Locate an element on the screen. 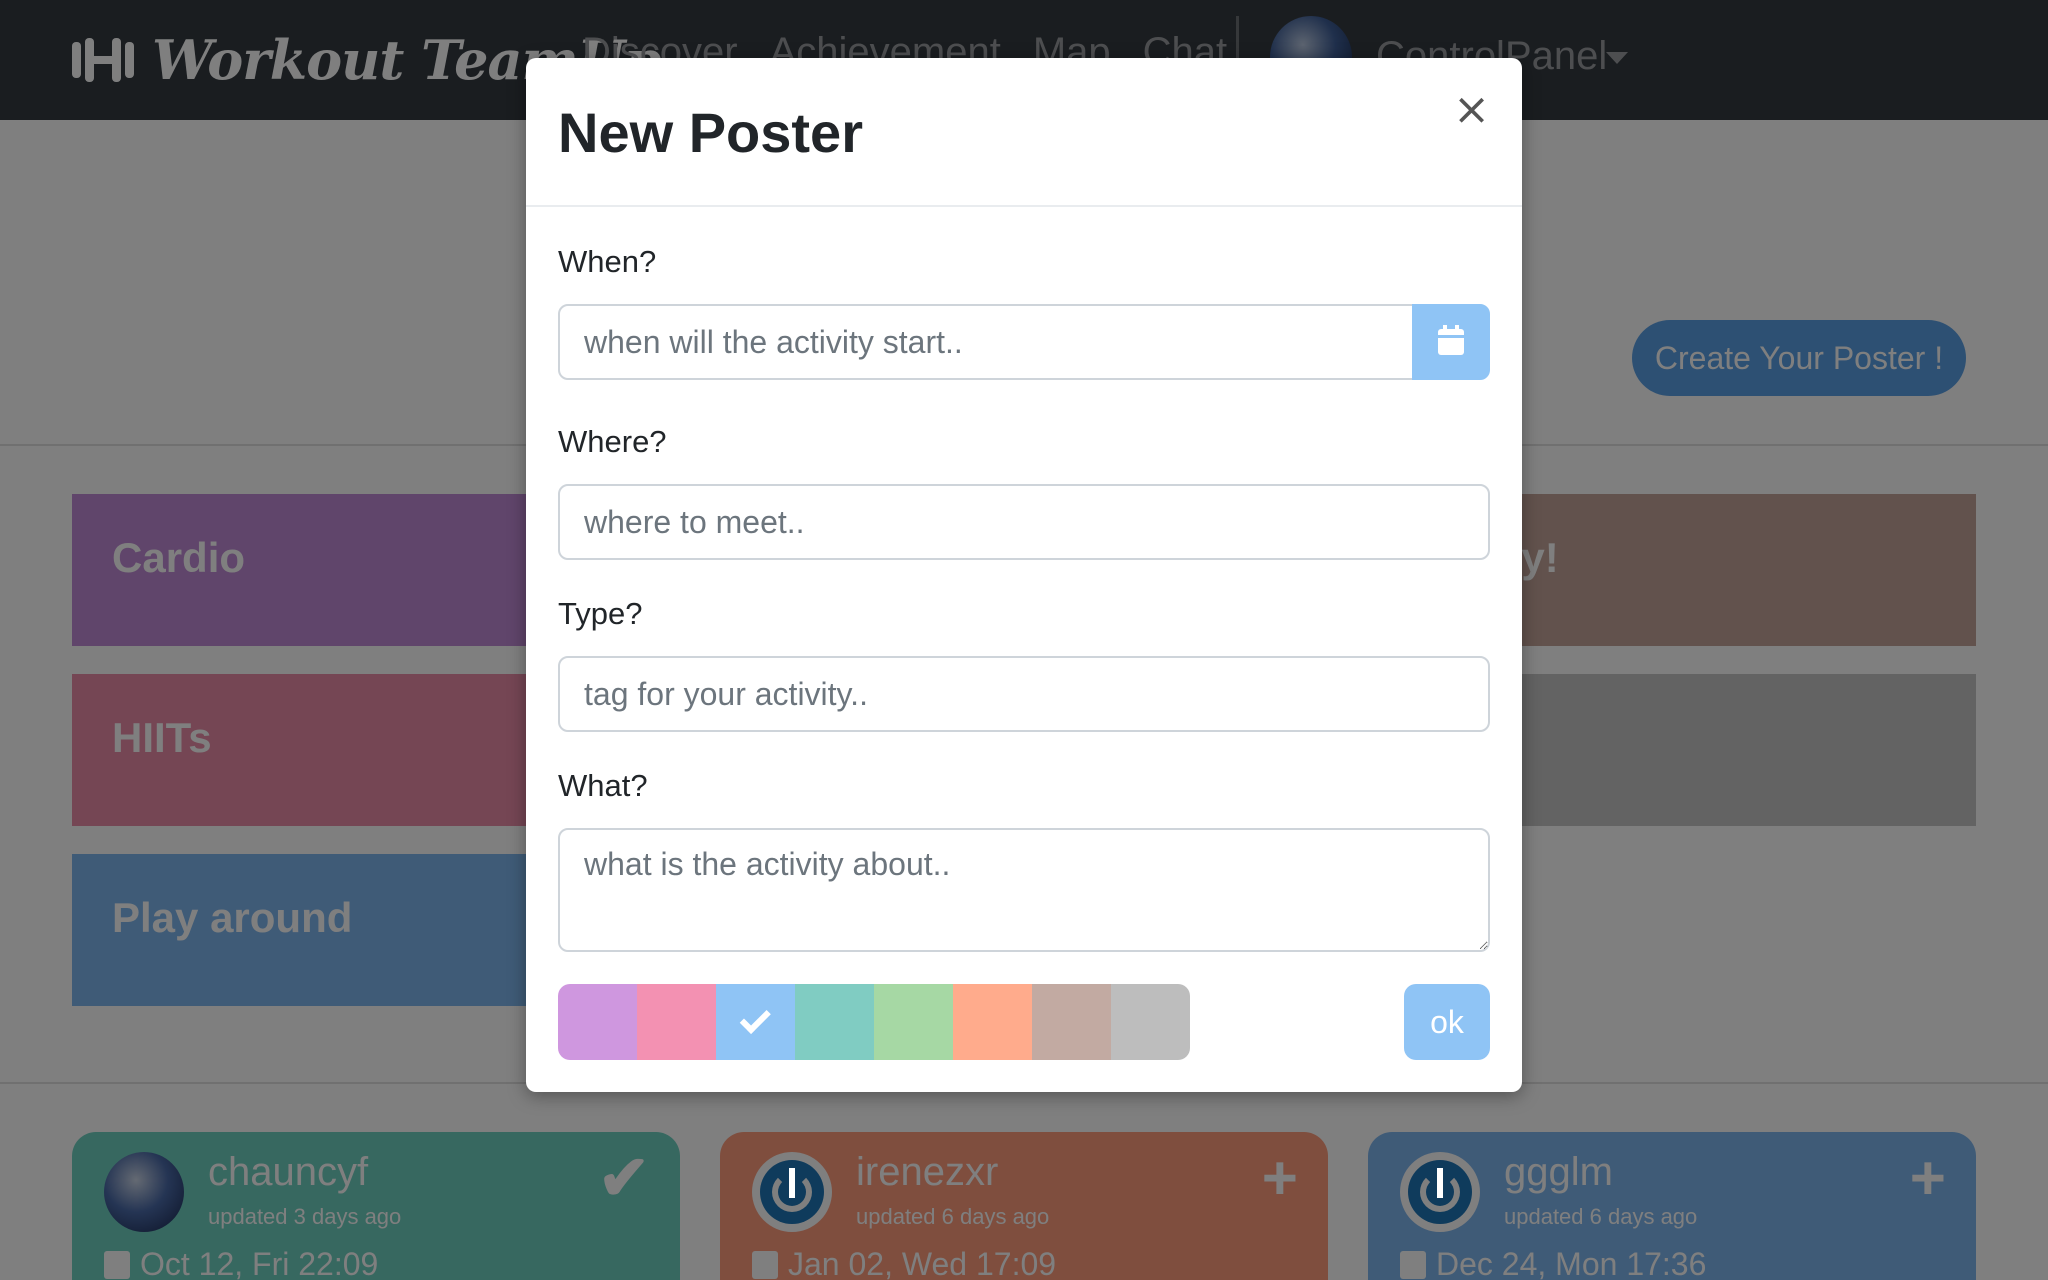 This screenshot has height=1280, width=2048. close-icon: × is located at coordinates (1471, 110).